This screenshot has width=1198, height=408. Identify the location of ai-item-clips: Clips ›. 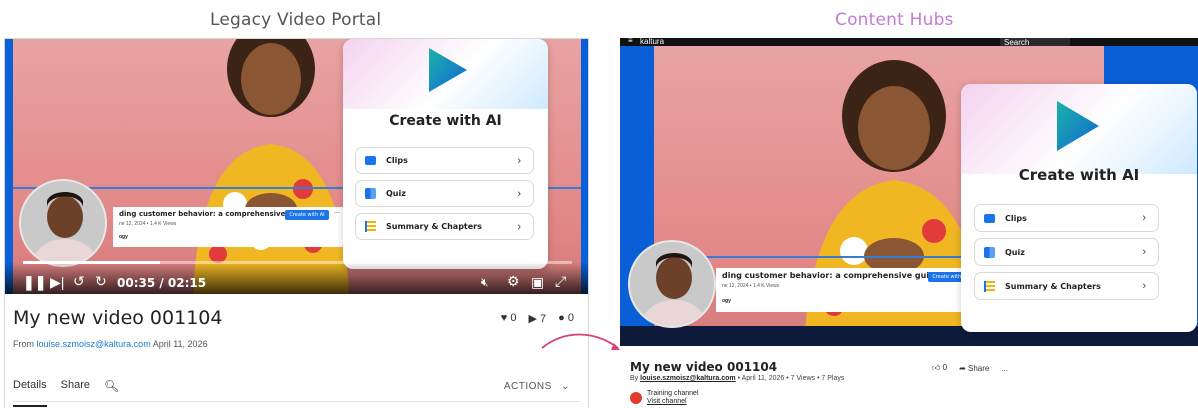
(444, 160).